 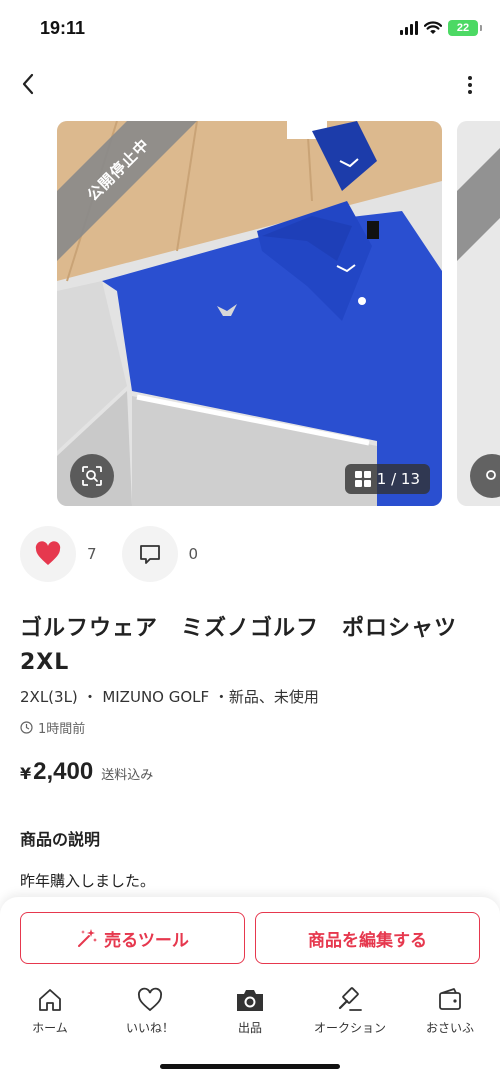 I want to click on tab-bar: ホーム いいね！ 出品 オークション おさいふ, so click(x=250, y=1015).